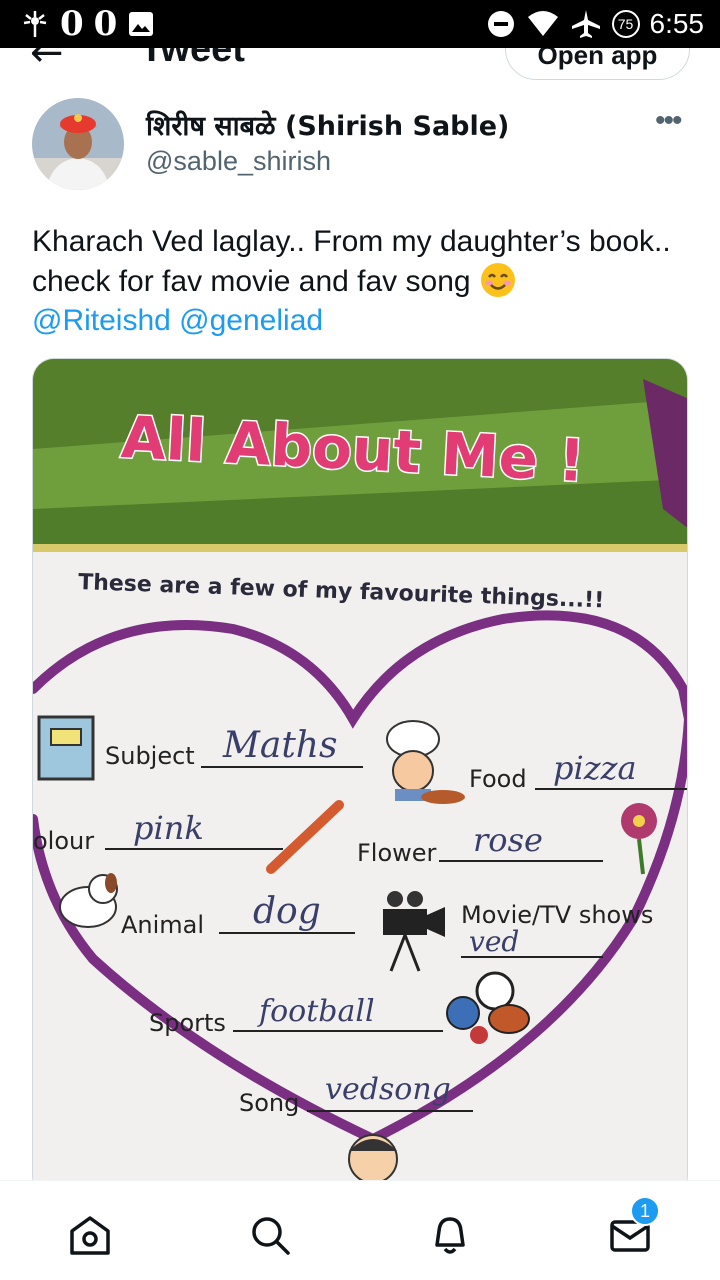  What do you see at coordinates (397, 853) in the screenshot?
I see `svg-text: Flower` at bounding box center [397, 853].